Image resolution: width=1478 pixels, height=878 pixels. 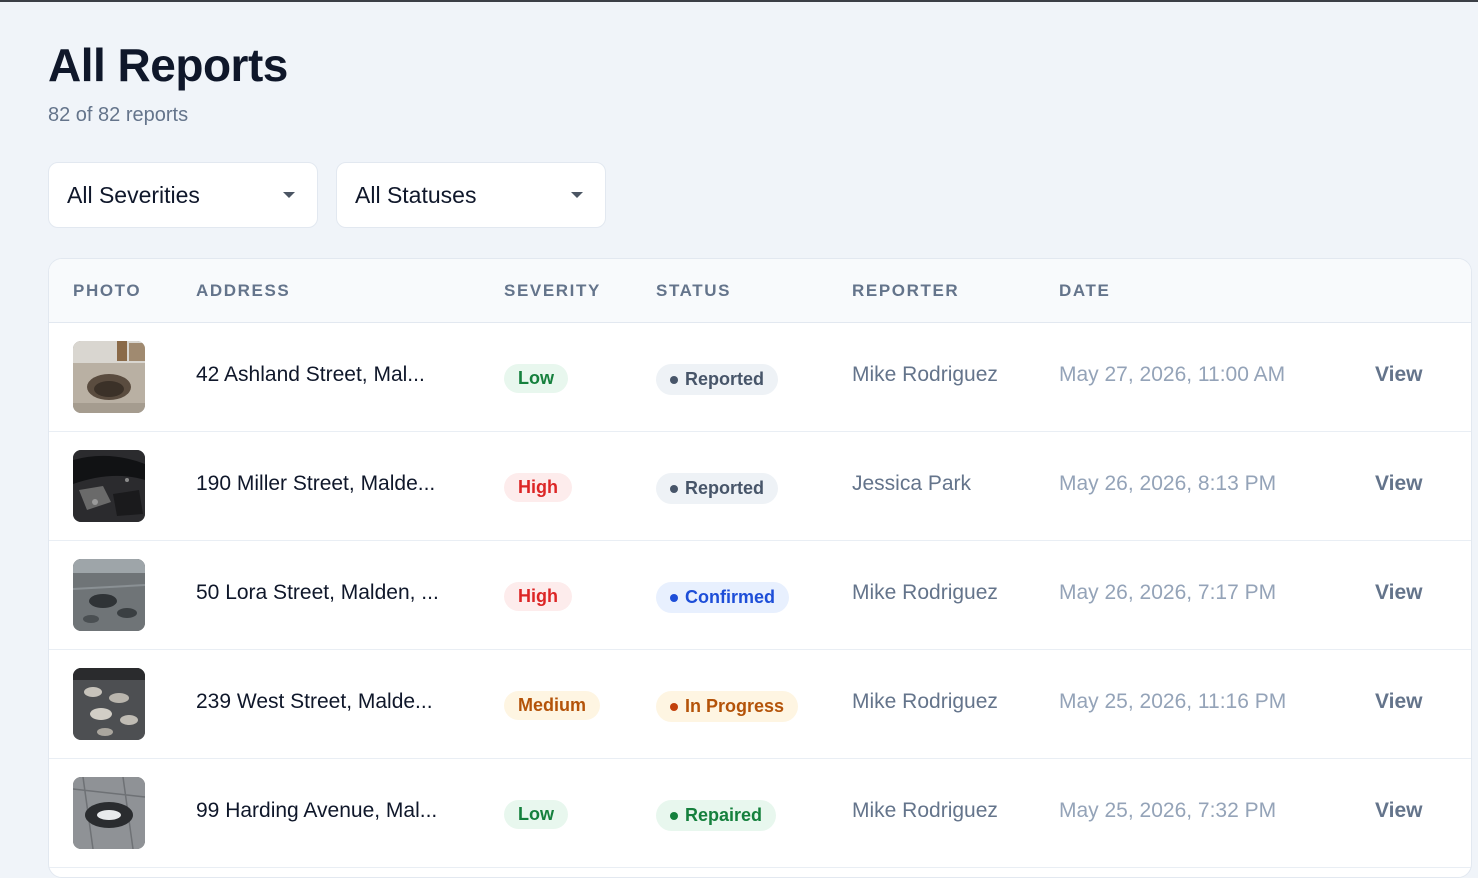 I want to click on severity-badge: Medium, so click(x=552, y=705).